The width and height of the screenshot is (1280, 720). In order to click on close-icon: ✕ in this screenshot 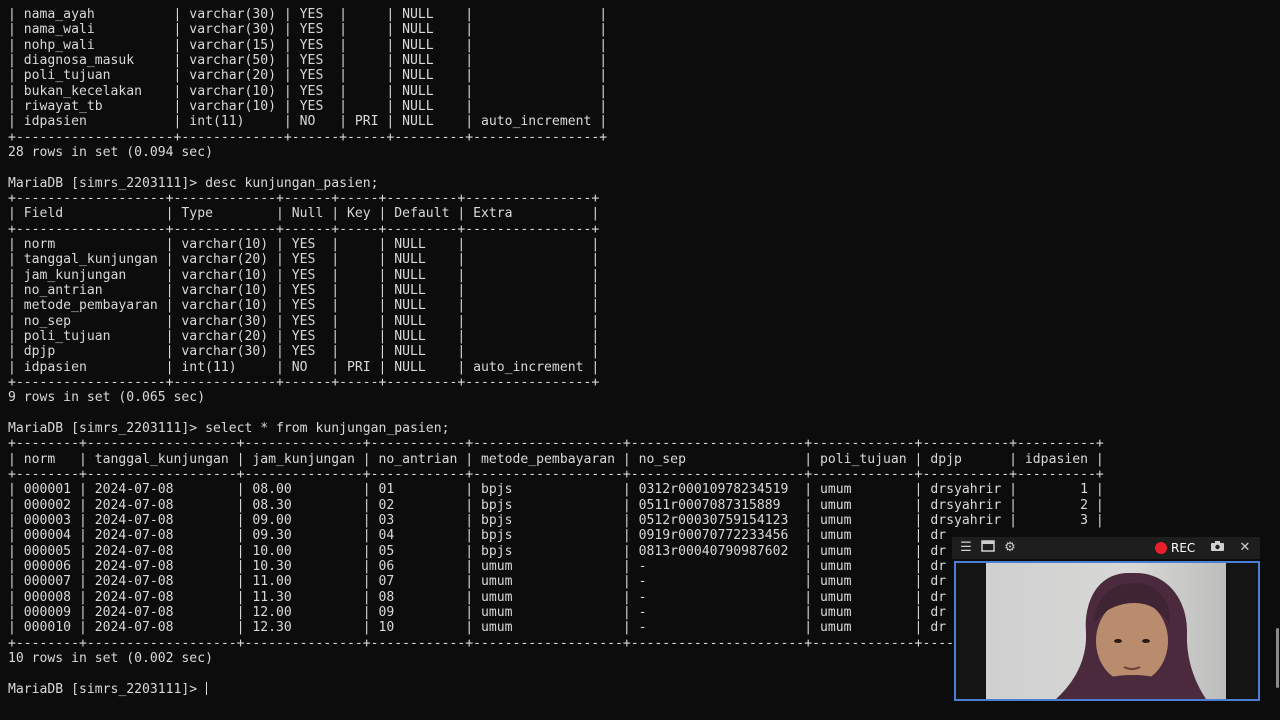, I will do `click(1245, 548)`.